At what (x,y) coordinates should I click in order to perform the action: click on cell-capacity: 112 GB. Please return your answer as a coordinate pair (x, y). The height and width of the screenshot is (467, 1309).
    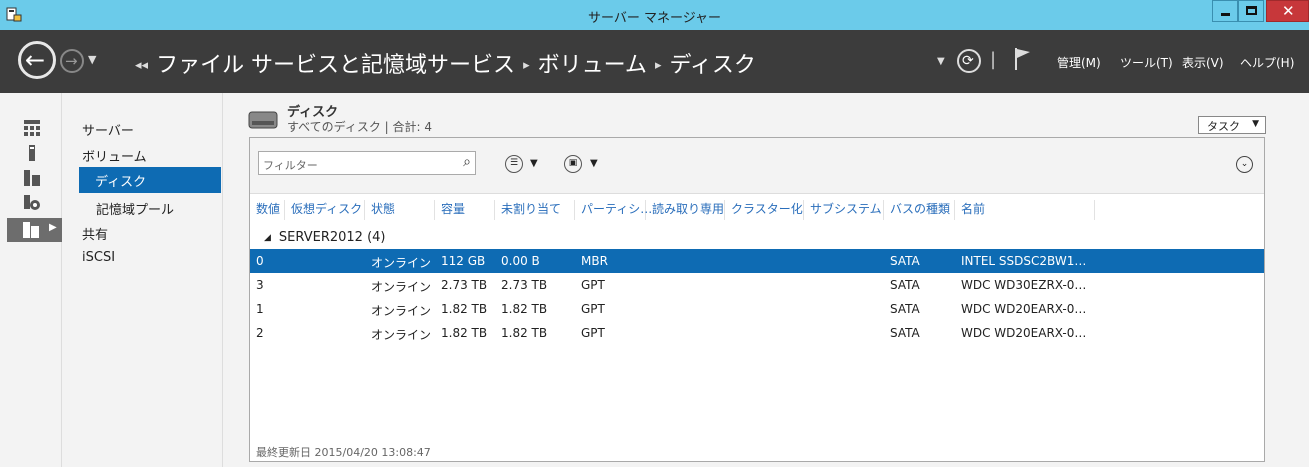
    Looking at the image, I should click on (463, 261).